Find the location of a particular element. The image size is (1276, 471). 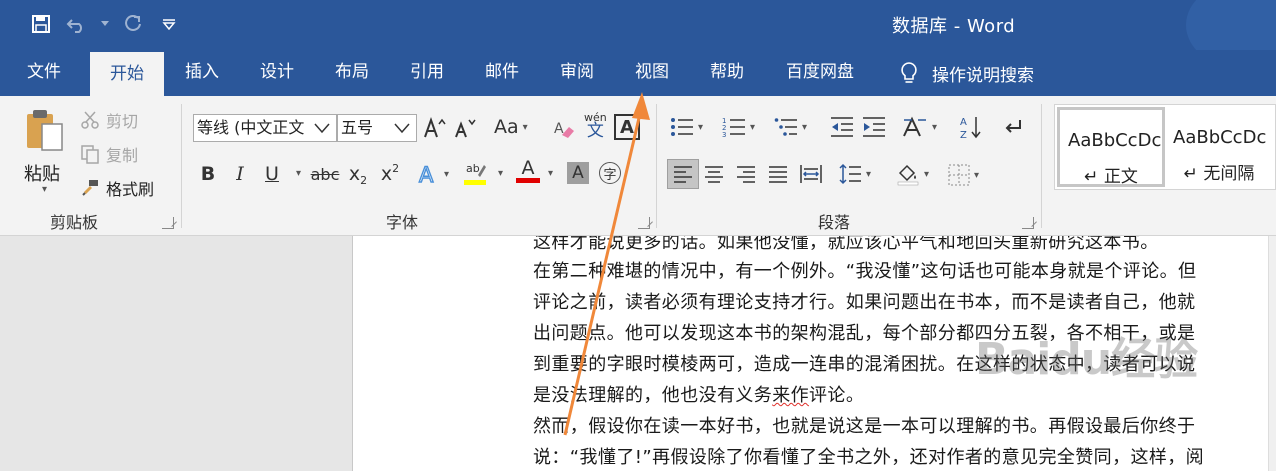

align-left-button is located at coordinates (683, 174).